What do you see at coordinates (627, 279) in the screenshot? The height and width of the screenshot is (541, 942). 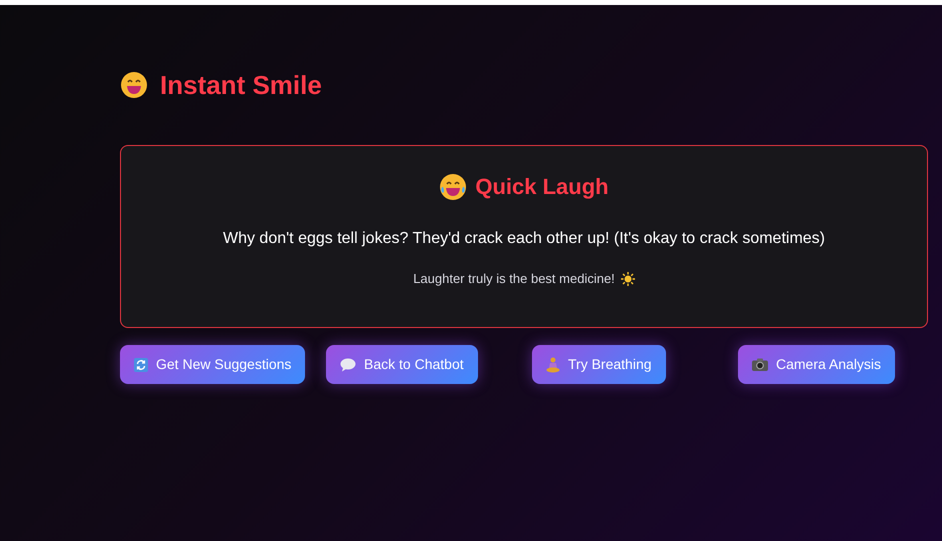 I see `sun-icon` at bounding box center [627, 279].